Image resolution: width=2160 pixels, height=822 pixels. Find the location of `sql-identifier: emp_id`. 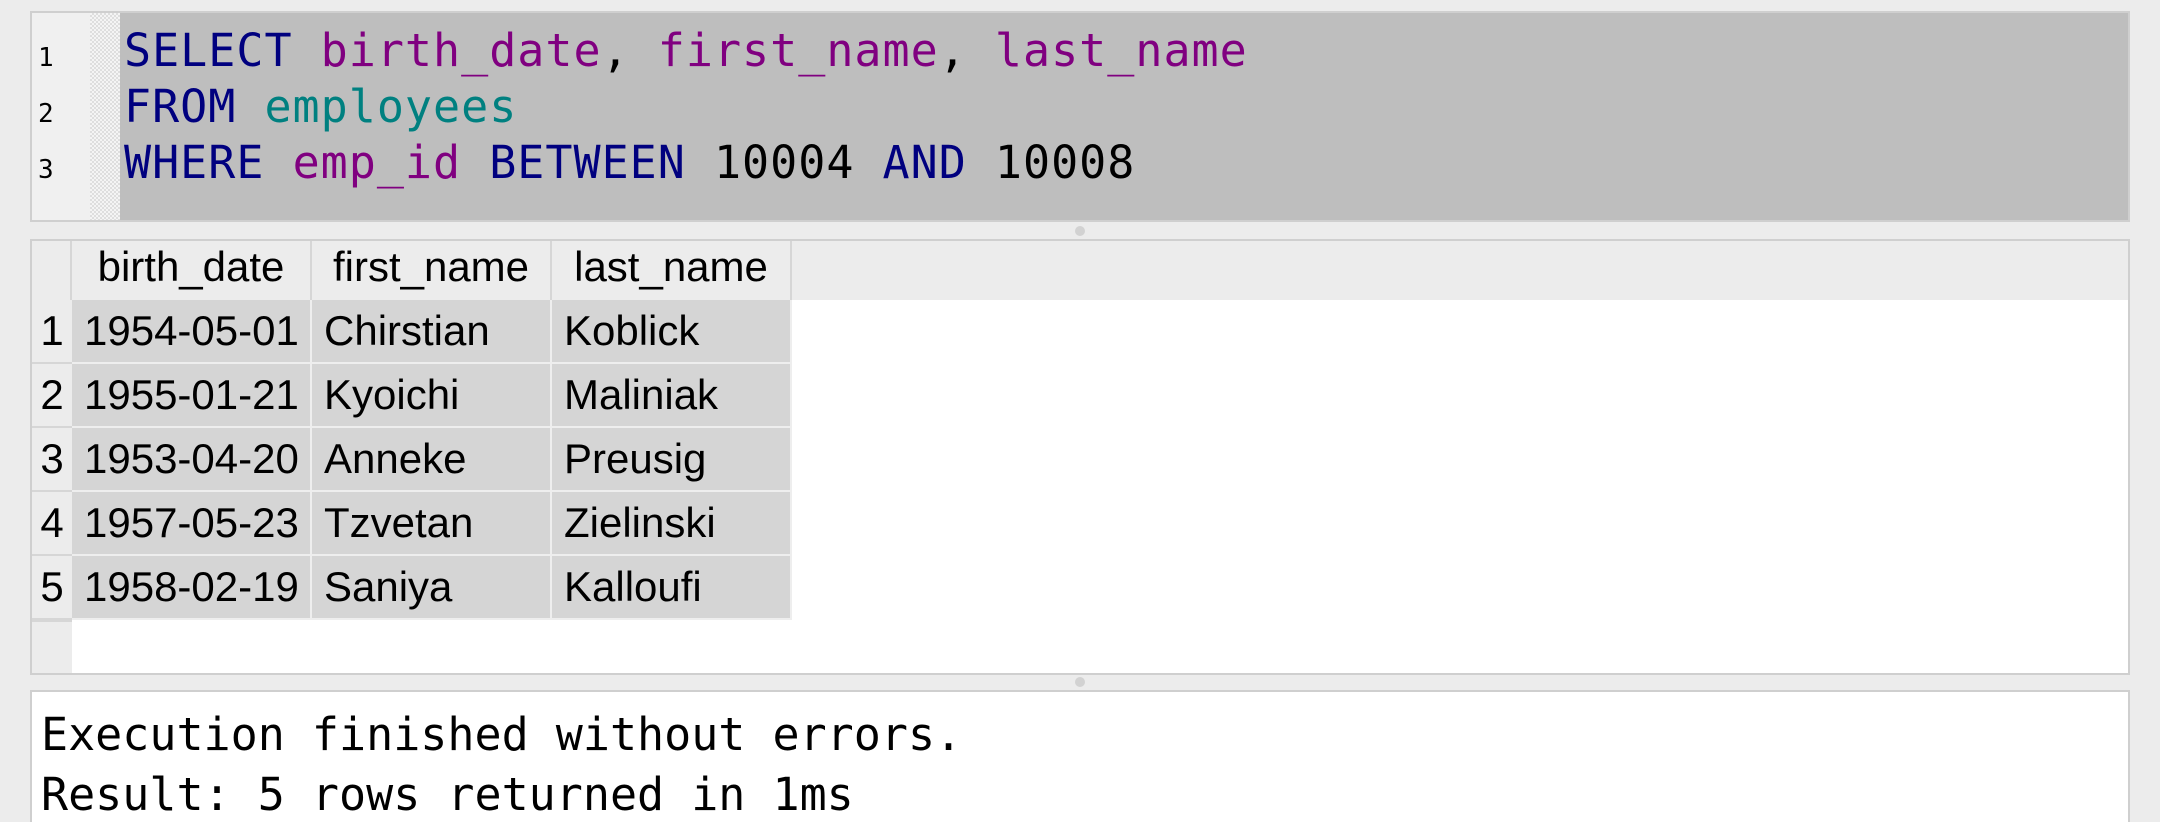

sql-identifier: emp_id is located at coordinates (377, 162).